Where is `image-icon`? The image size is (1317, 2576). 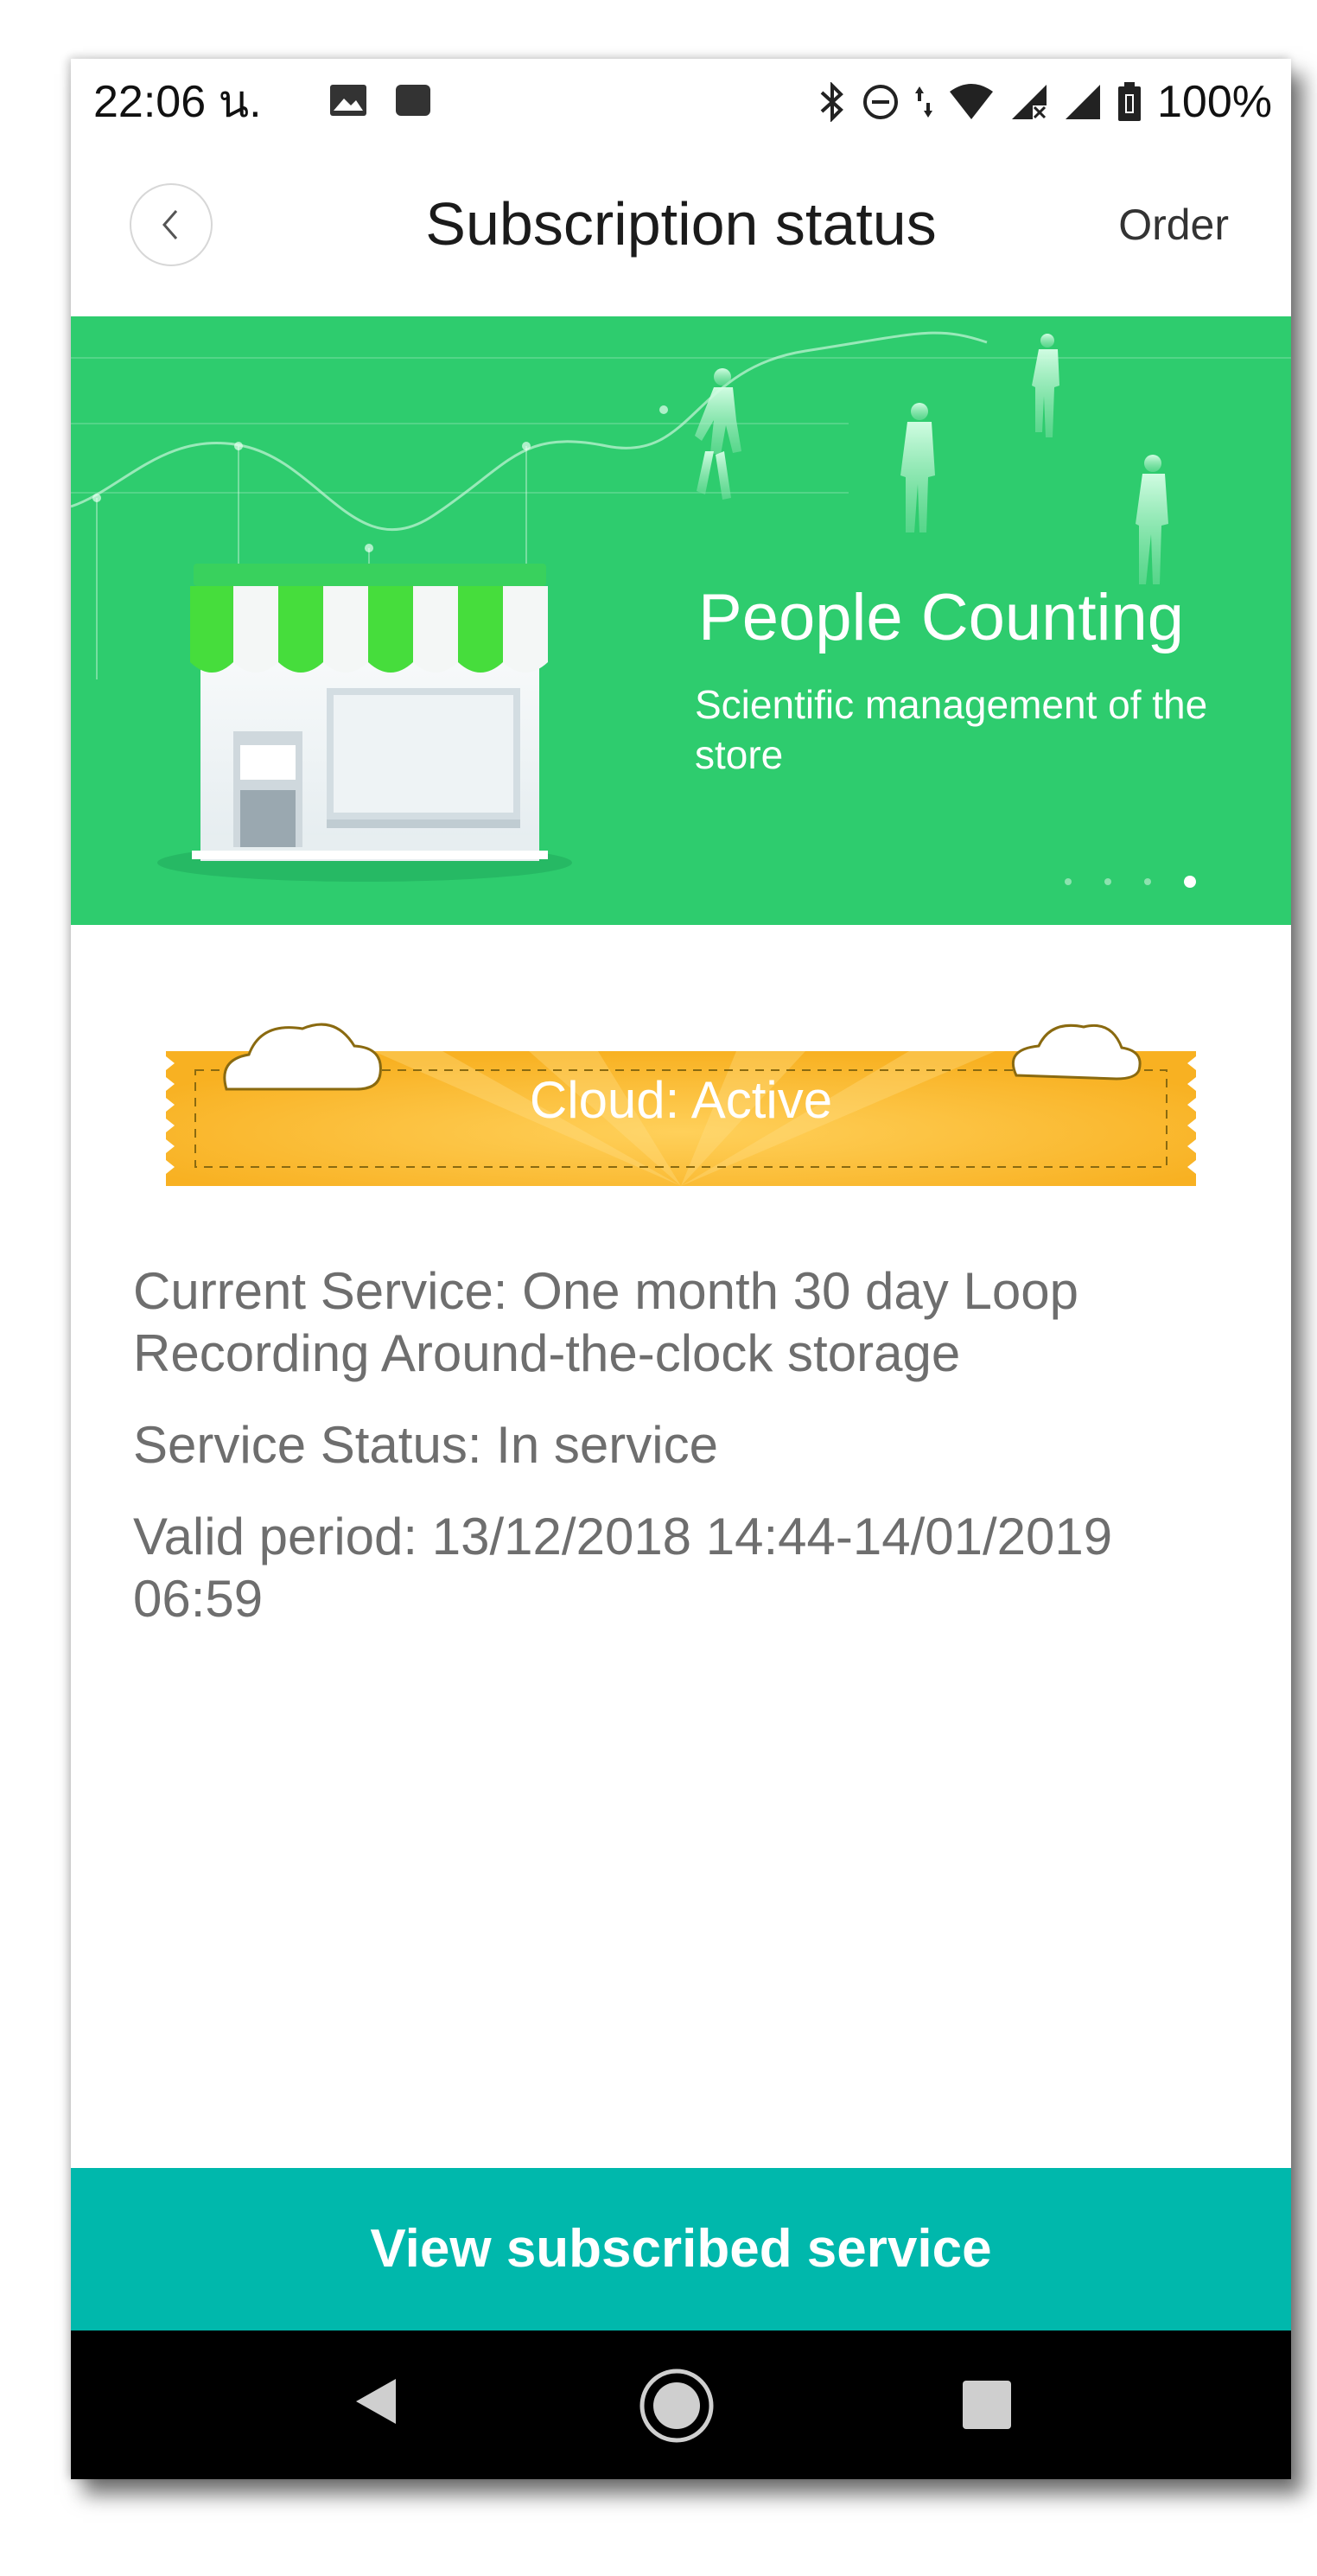 image-icon is located at coordinates (348, 100).